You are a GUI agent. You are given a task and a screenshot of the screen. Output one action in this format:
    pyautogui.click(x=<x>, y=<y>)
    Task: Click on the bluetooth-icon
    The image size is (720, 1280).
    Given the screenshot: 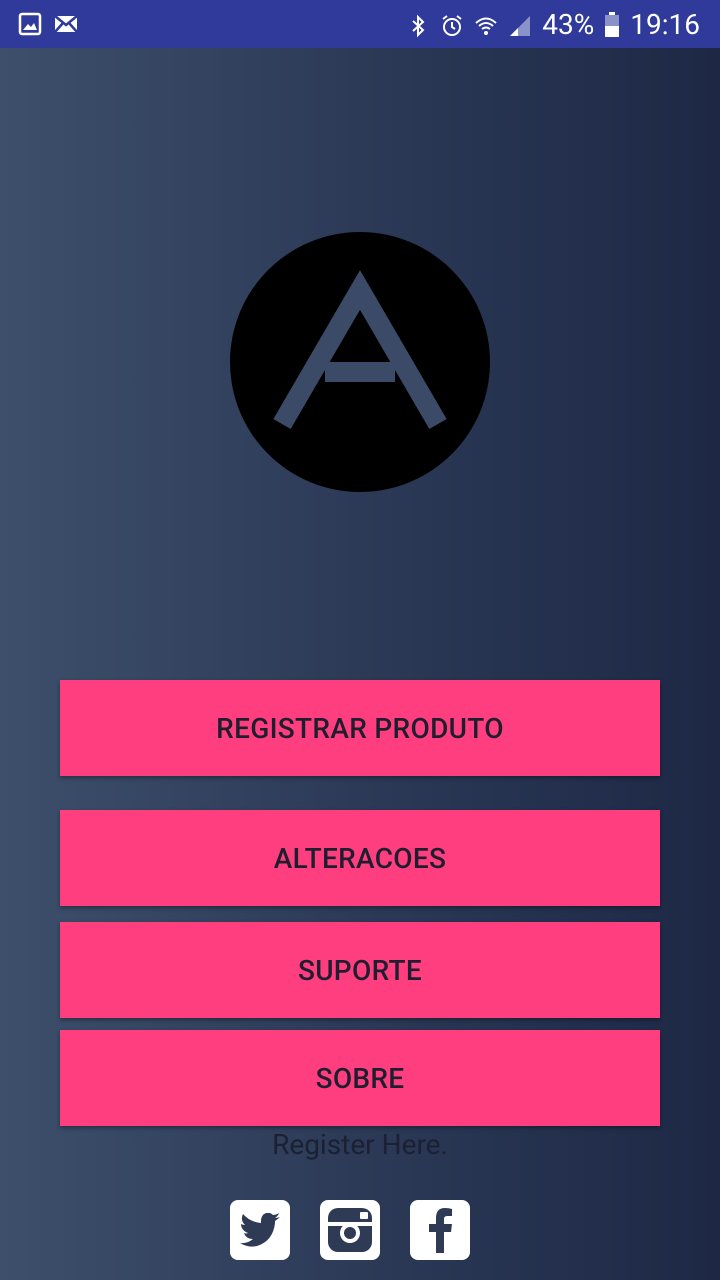 What is the action you would take?
    pyautogui.click(x=418, y=25)
    